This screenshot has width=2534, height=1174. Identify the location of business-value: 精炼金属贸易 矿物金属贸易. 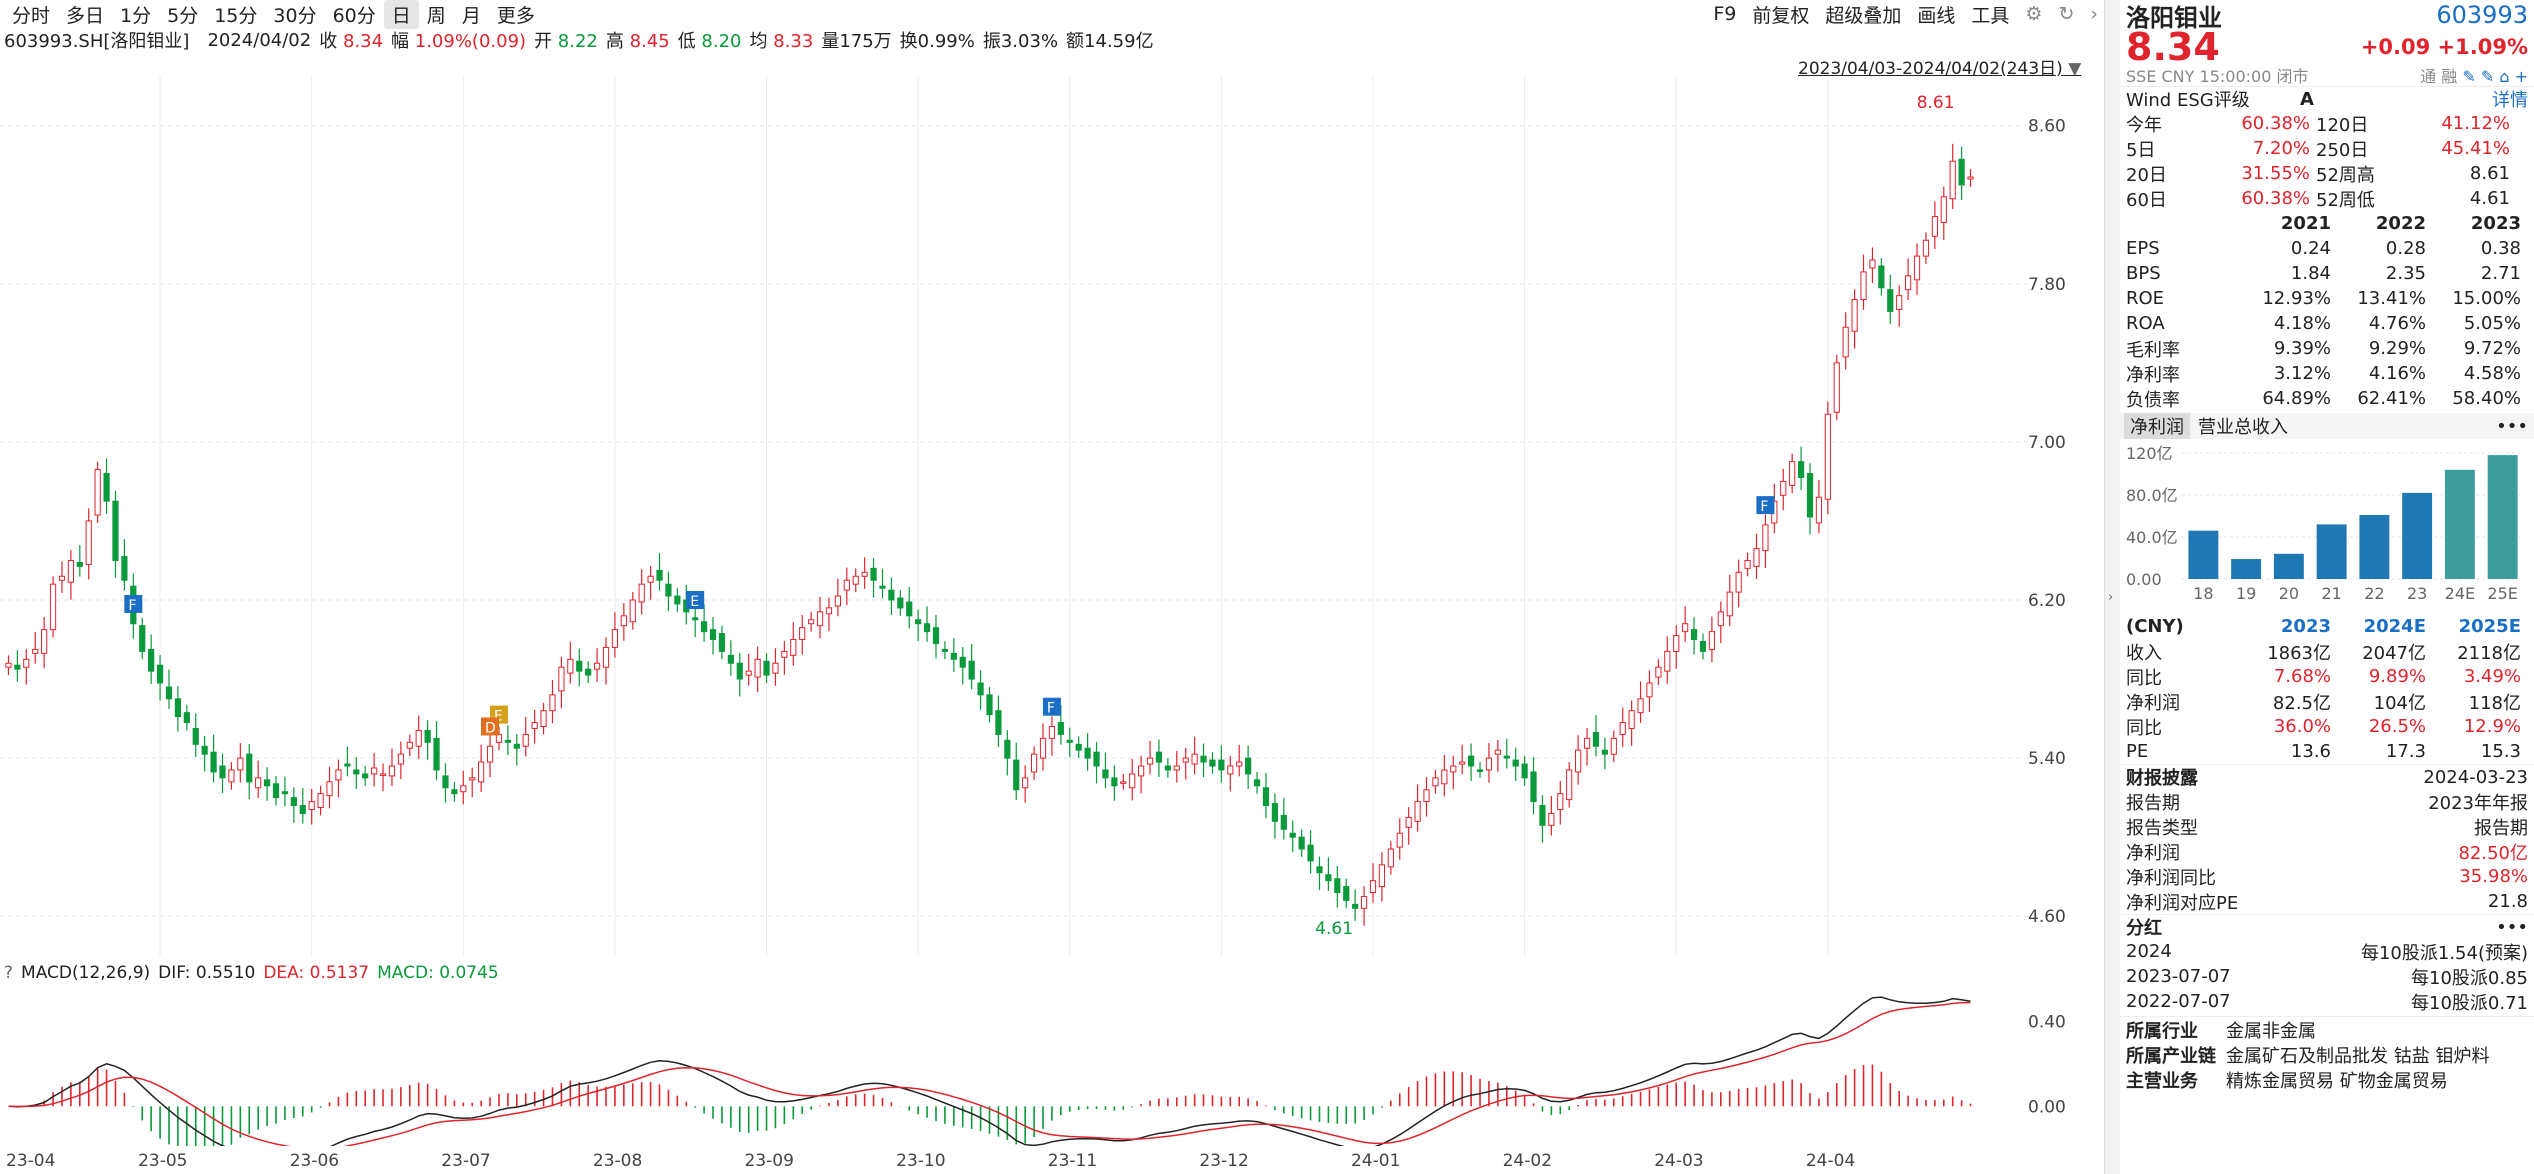
(2337, 1080).